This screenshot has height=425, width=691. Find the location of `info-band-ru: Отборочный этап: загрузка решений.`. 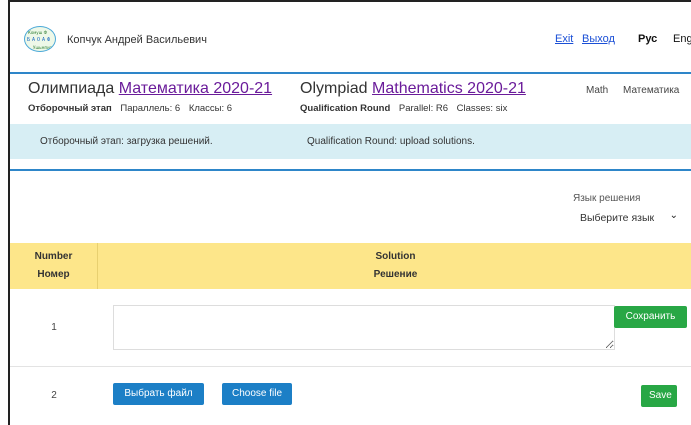

info-band-ru: Отборочный этап: загрузка решений. is located at coordinates (126, 141).